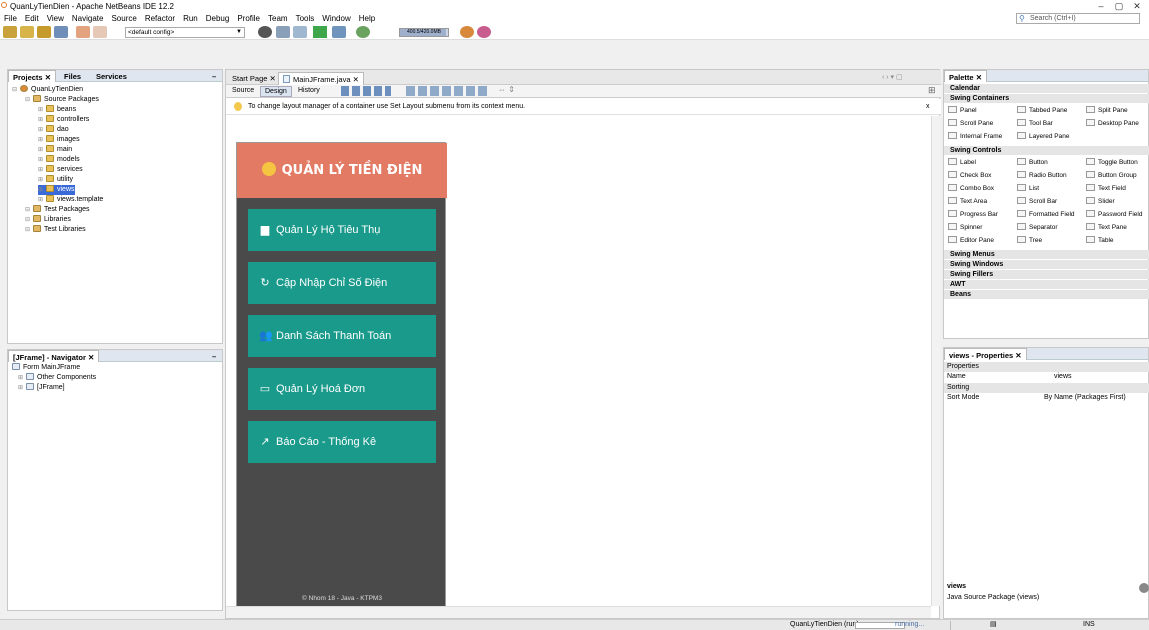  What do you see at coordinates (1111, 175) in the screenshot?
I see `palette-item-button-group: Button Group` at bounding box center [1111, 175].